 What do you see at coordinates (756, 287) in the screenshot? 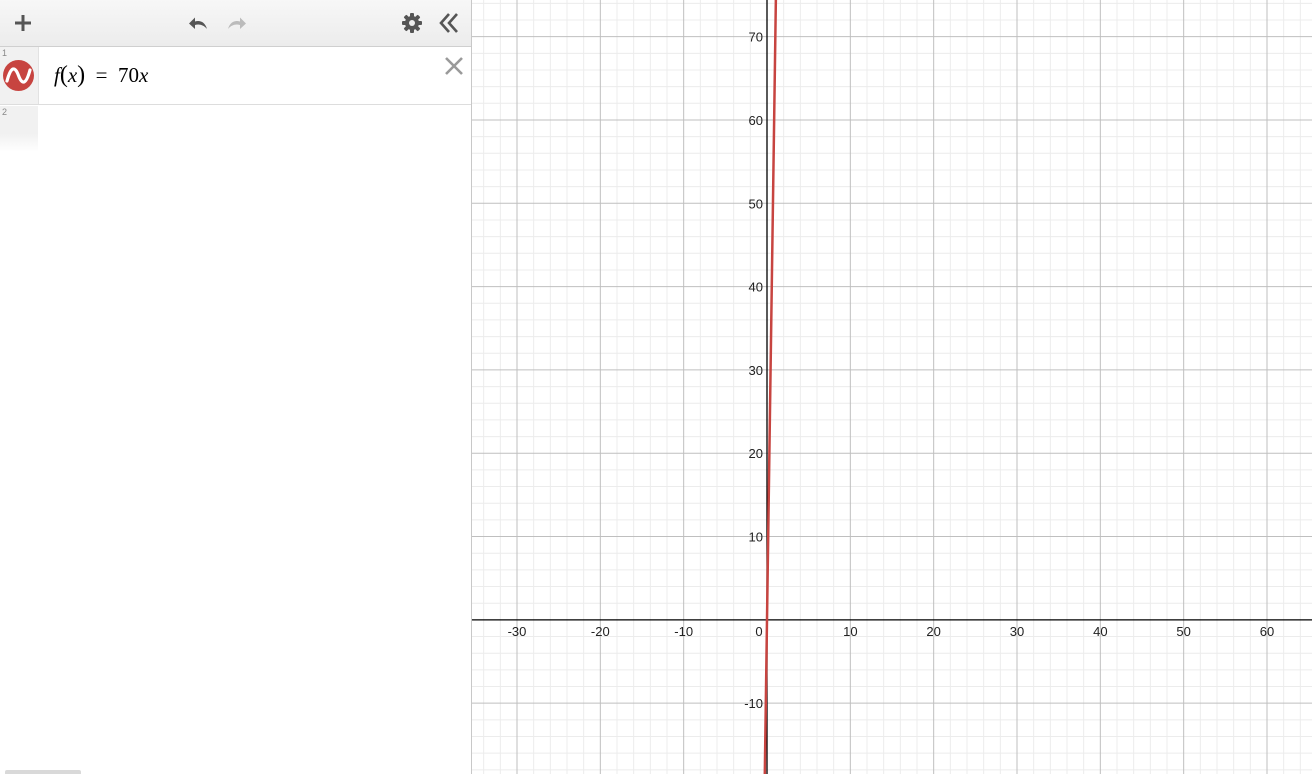
I see `y-tick-label: 40` at bounding box center [756, 287].